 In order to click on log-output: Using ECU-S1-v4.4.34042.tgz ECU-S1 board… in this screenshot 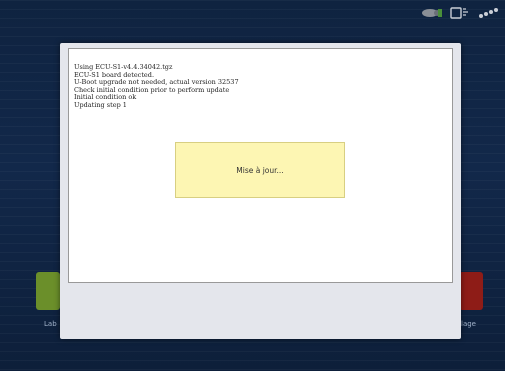, I will do `click(156, 86)`.